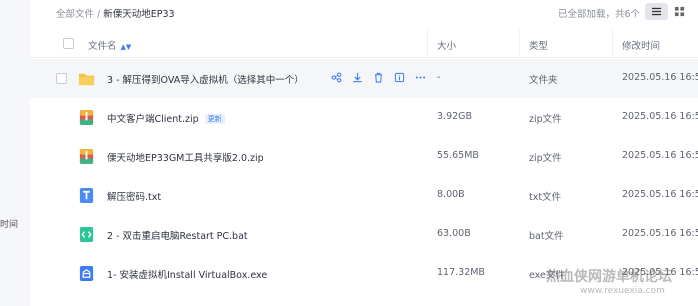  I want to click on share-button, so click(336, 77).